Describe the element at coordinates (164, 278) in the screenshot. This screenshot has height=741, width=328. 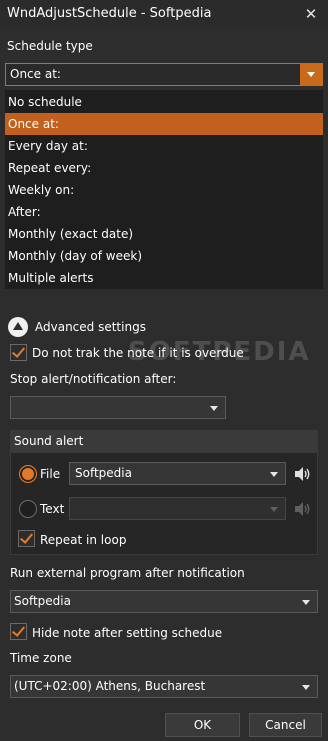
I see `list-item-multiple-alerts: Multiple alerts` at that location.